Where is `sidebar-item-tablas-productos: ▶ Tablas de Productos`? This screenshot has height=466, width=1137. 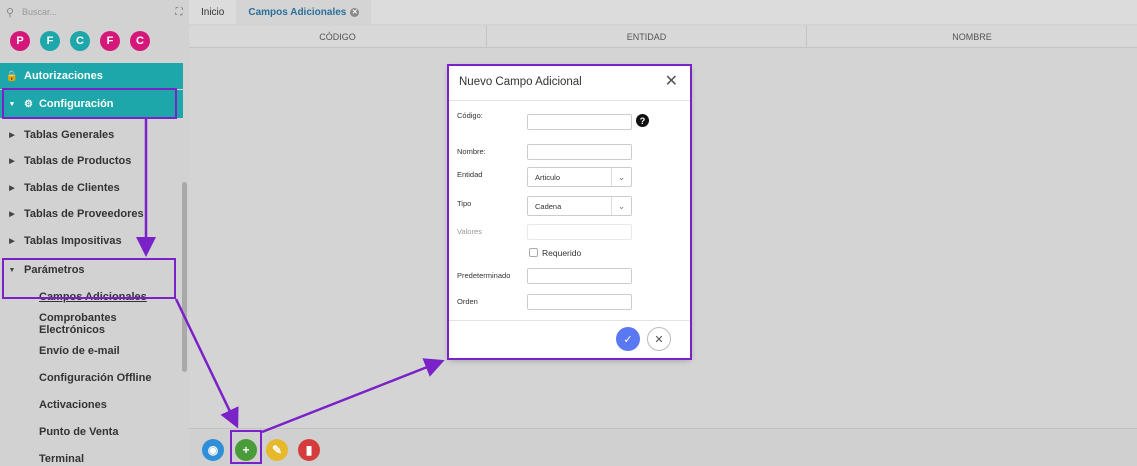
sidebar-item-tablas-productos: ▶ Tablas de Productos is located at coordinates (91, 161).